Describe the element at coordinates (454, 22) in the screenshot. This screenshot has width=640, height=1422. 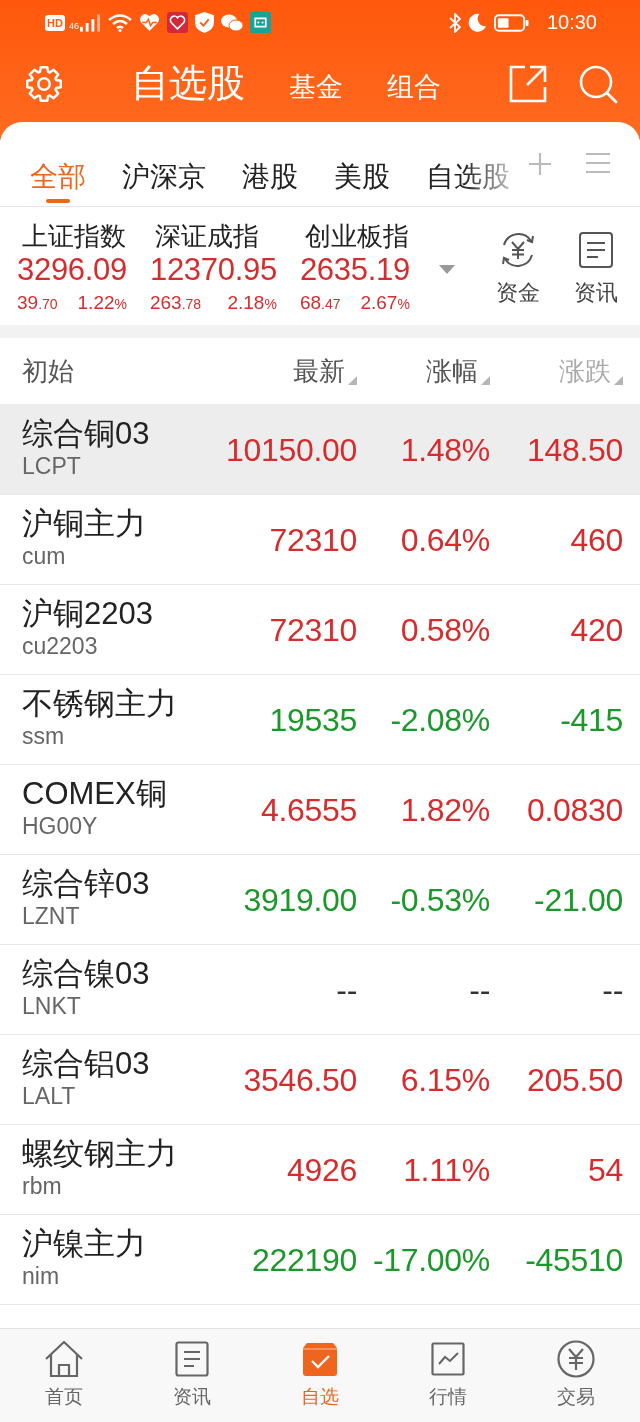
I see `bluetooth-icon` at that location.